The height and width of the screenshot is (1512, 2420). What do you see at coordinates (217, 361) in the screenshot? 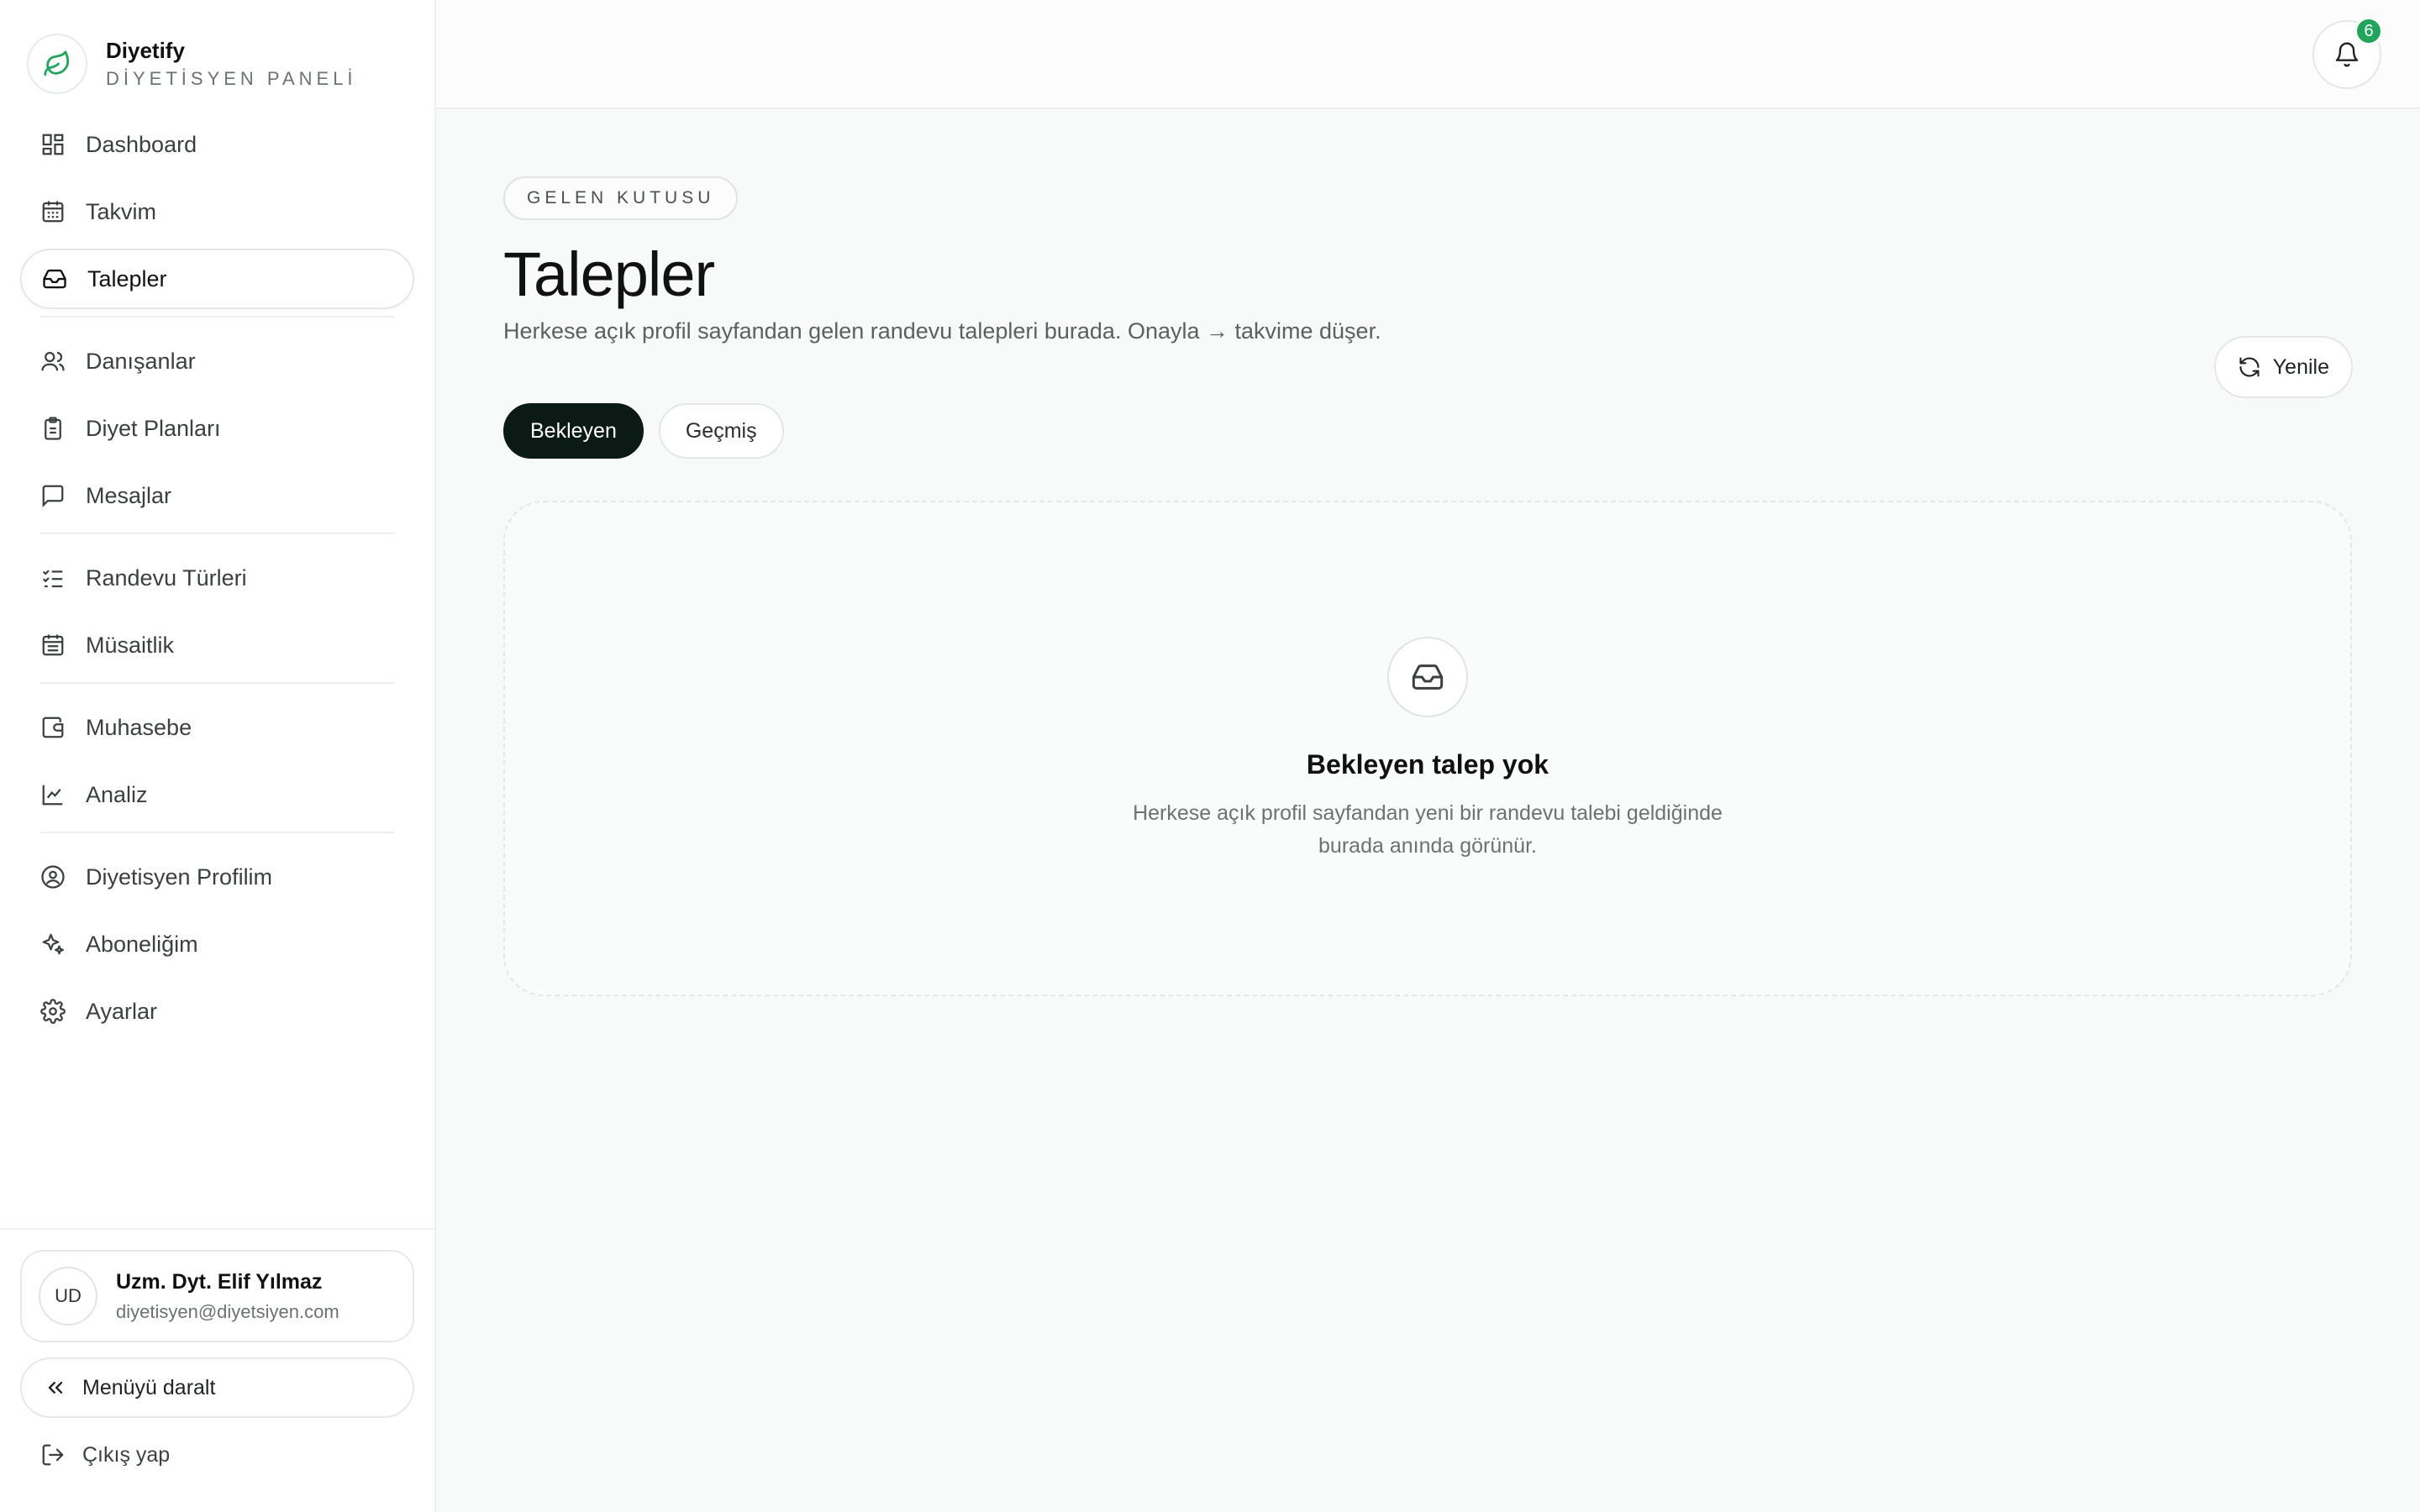
I see `sidebar-item-danisanlar: Danışanlar` at bounding box center [217, 361].